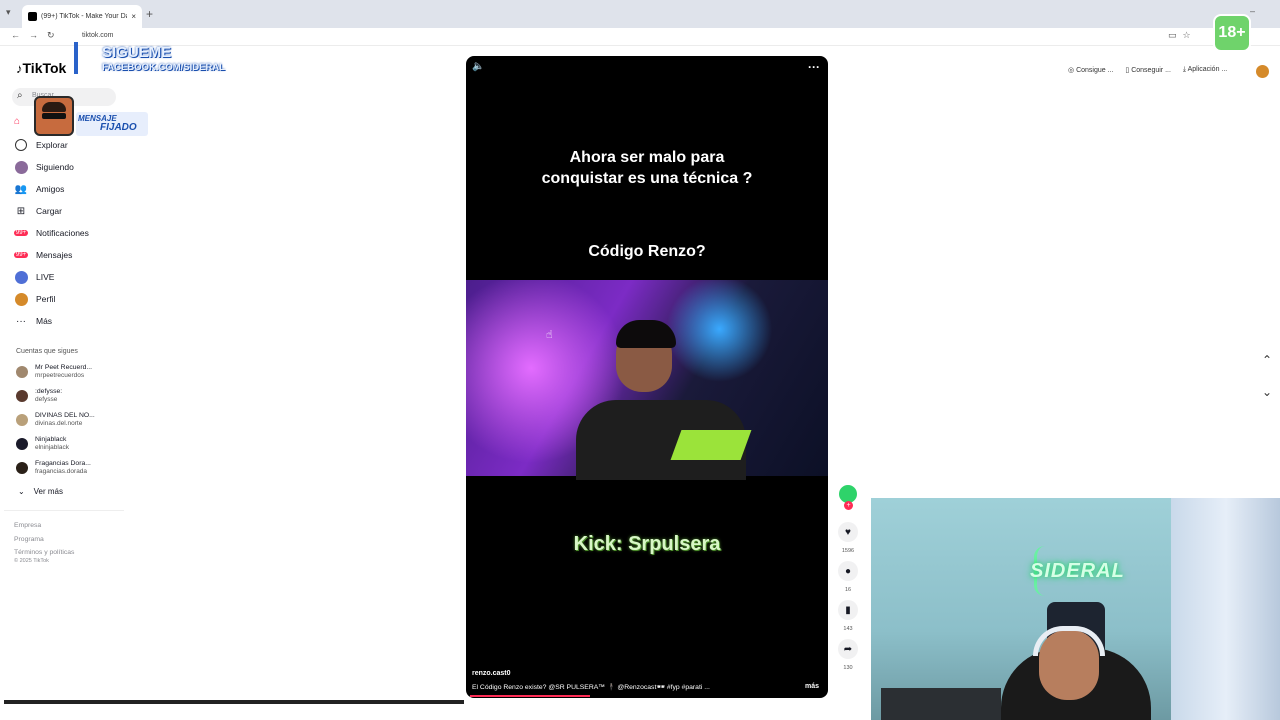  What do you see at coordinates (1262, 71) in the screenshot?
I see `profile-avatar` at bounding box center [1262, 71].